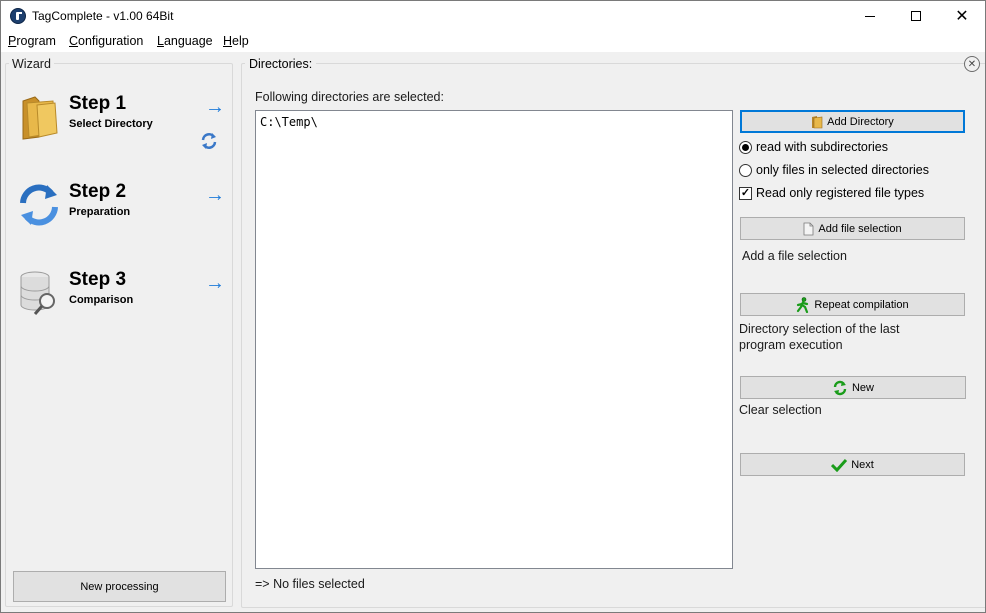 The image size is (986, 613). What do you see at coordinates (853, 387) in the screenshot?
I see `new-button: New` at bounding box center [853, 387].